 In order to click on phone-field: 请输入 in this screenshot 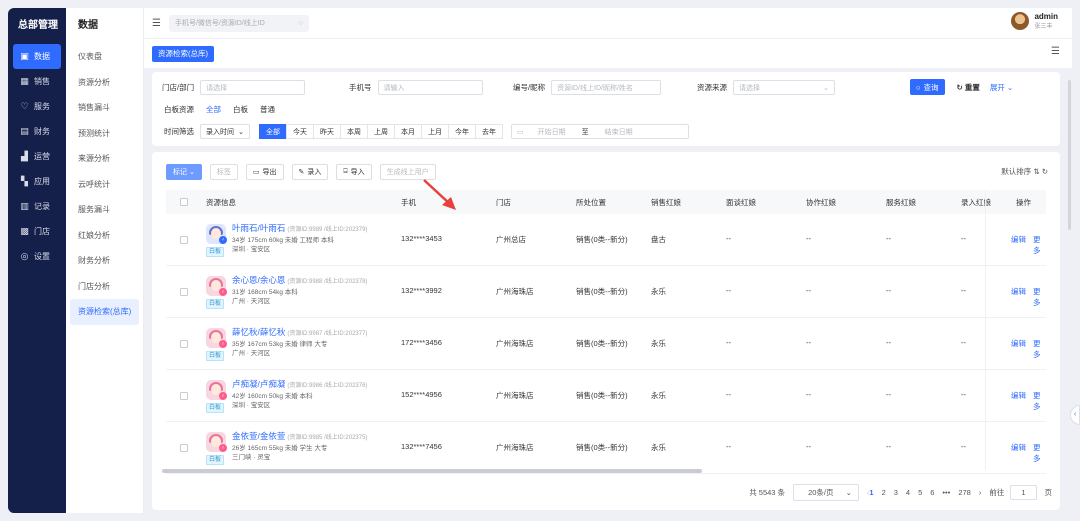, I will do `click(430, 87)`.